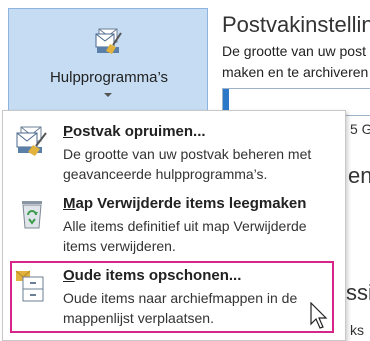  I want to click on recycle-bin-icon, so click(32, 214).